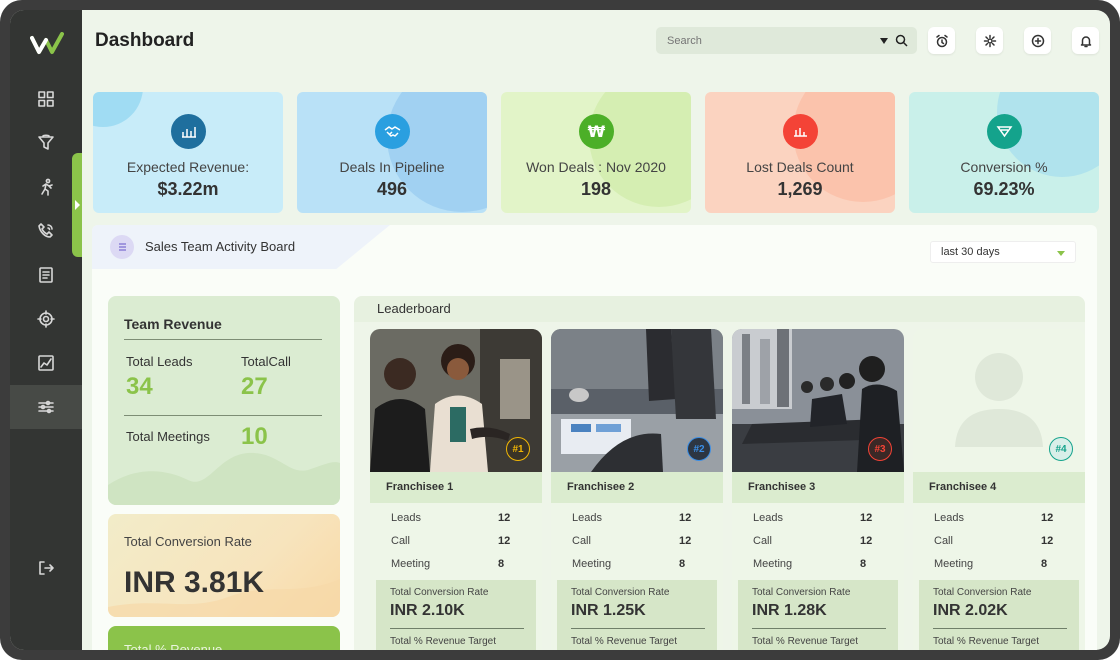 This screenshot has height=660, width=1120. I want to click on search-input, so click(767, 40).